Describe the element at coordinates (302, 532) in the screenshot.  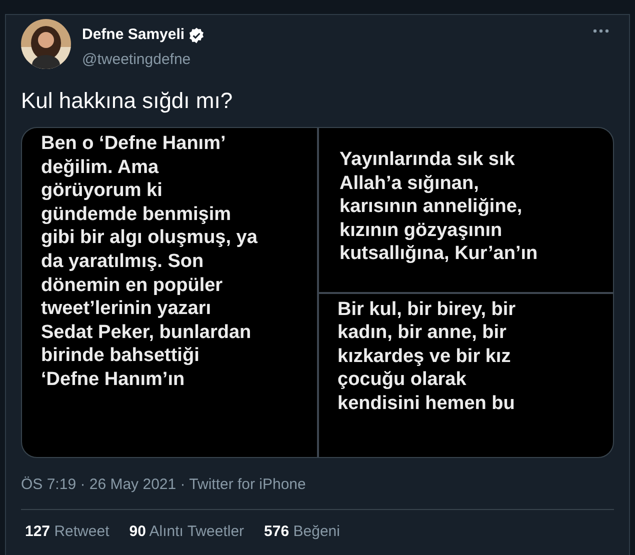
I see `stat-link: 576 Beğeni` at that location.